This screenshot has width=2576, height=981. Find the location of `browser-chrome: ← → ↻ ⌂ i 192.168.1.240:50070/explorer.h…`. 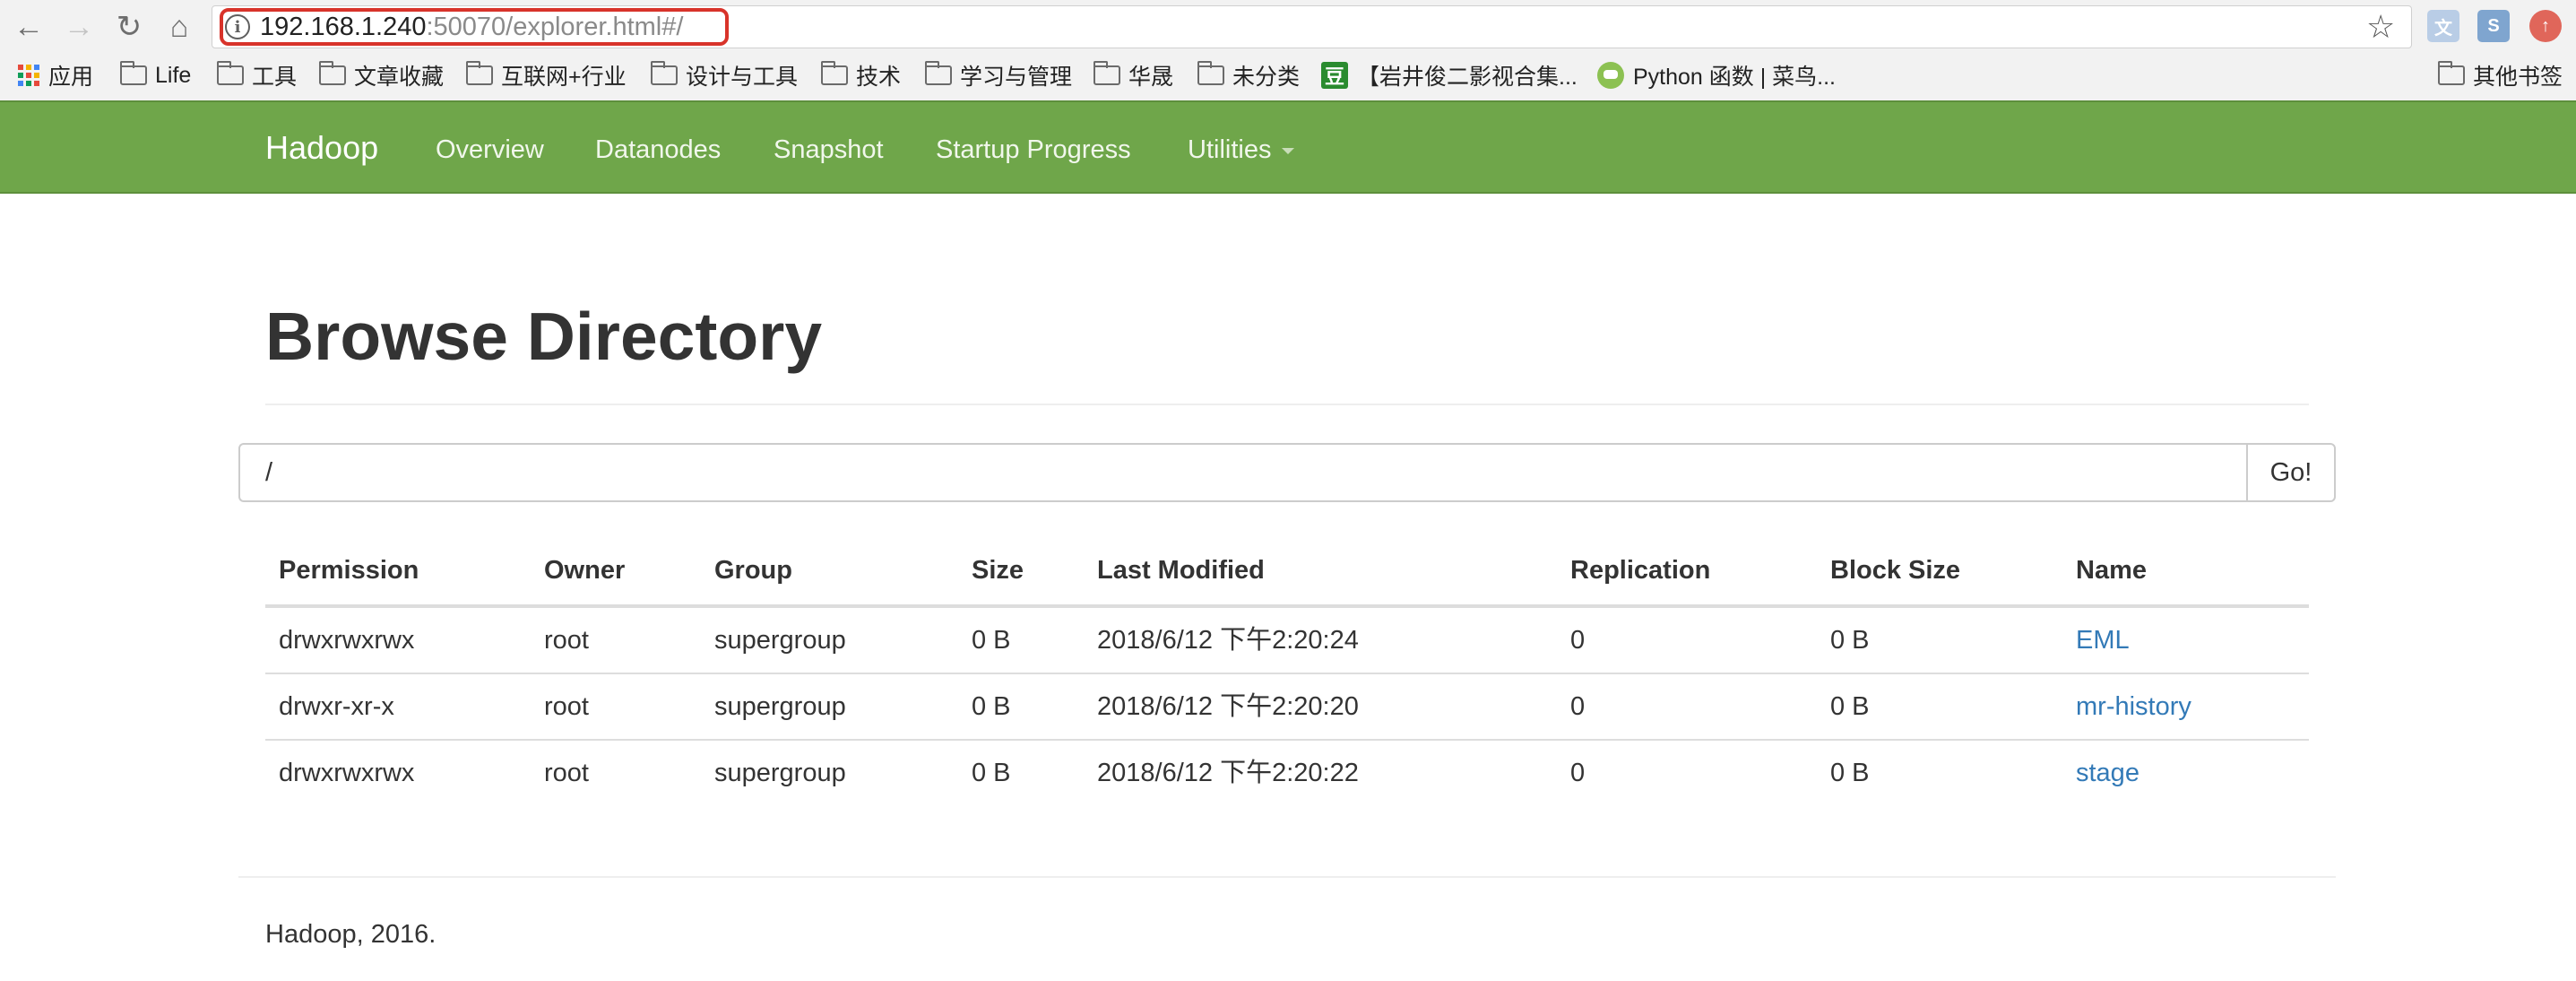

browser-chrome: ← → ↻ ⌂ i 192.168.1.240:50070/explorer.h… is located at coordinates (1288, 50).